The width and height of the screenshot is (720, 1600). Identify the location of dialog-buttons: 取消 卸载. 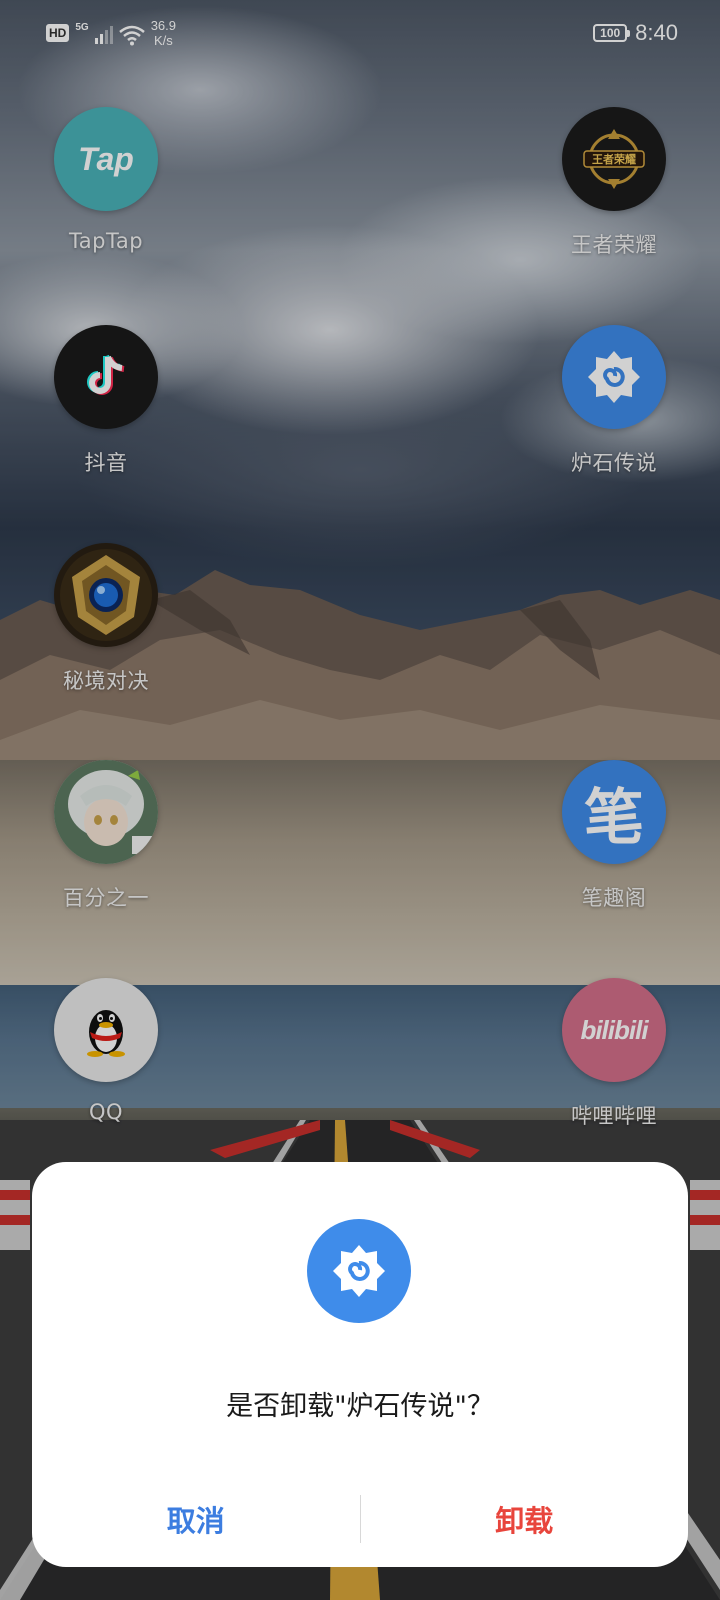
(360, 1519).